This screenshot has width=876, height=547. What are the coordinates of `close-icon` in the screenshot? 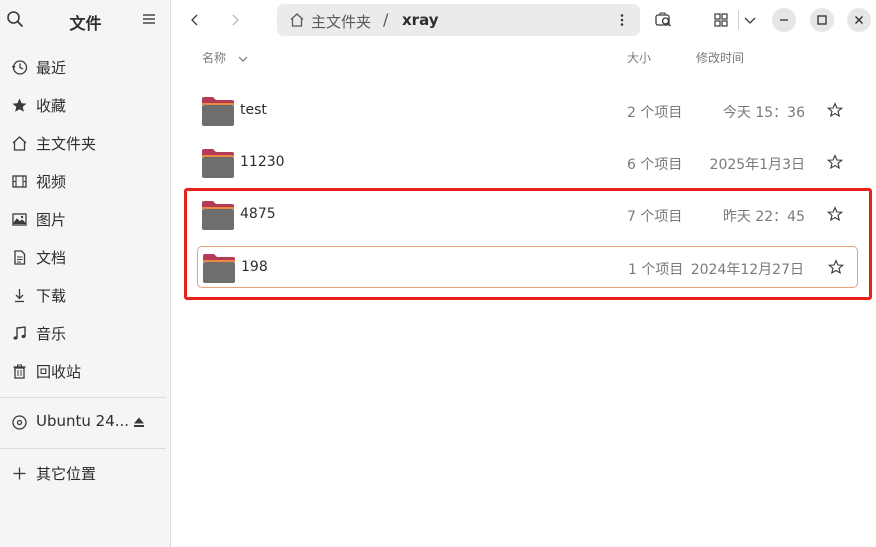 It's located at (859, 20).